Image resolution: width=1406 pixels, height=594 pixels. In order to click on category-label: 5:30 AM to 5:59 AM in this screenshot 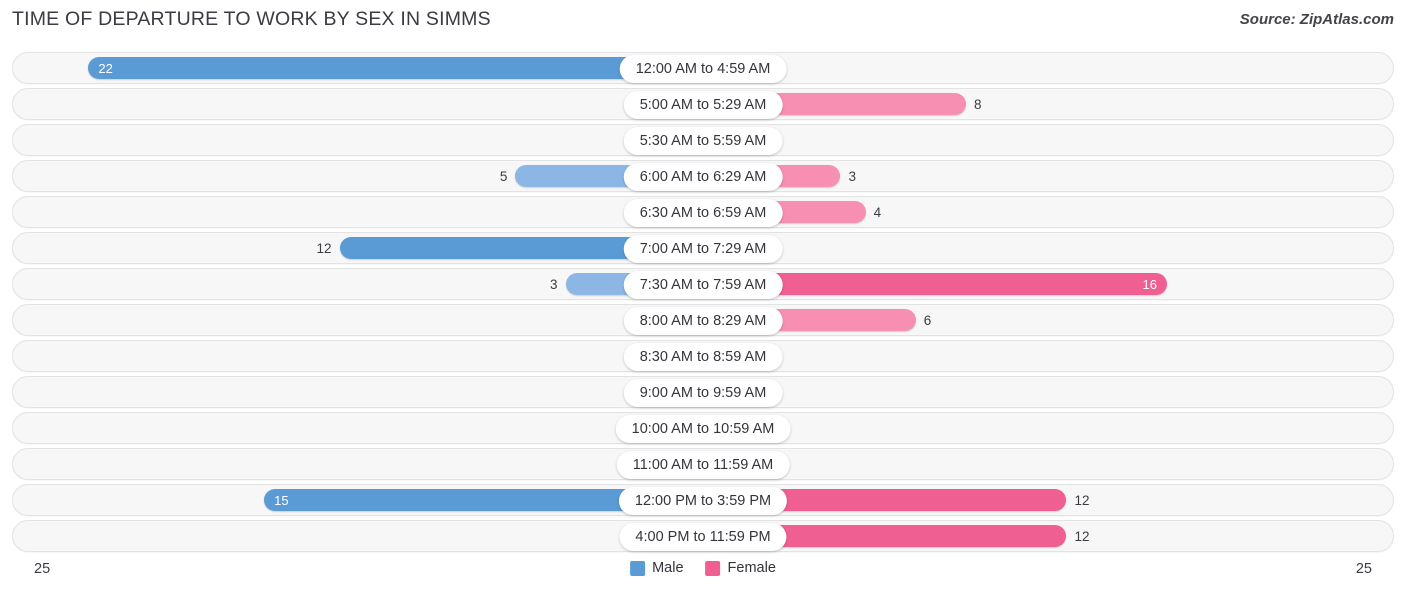, I will do `click(703, 141)`.